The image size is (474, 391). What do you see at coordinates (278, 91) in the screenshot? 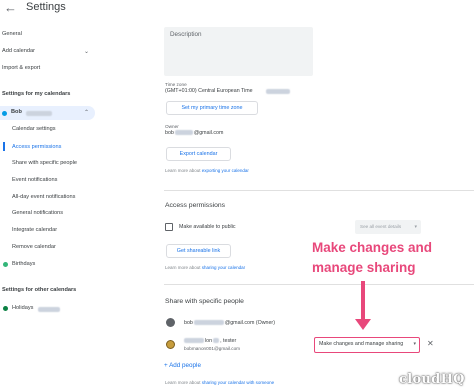
I see `redacted-time-zone` at bounding box center [278, 91].